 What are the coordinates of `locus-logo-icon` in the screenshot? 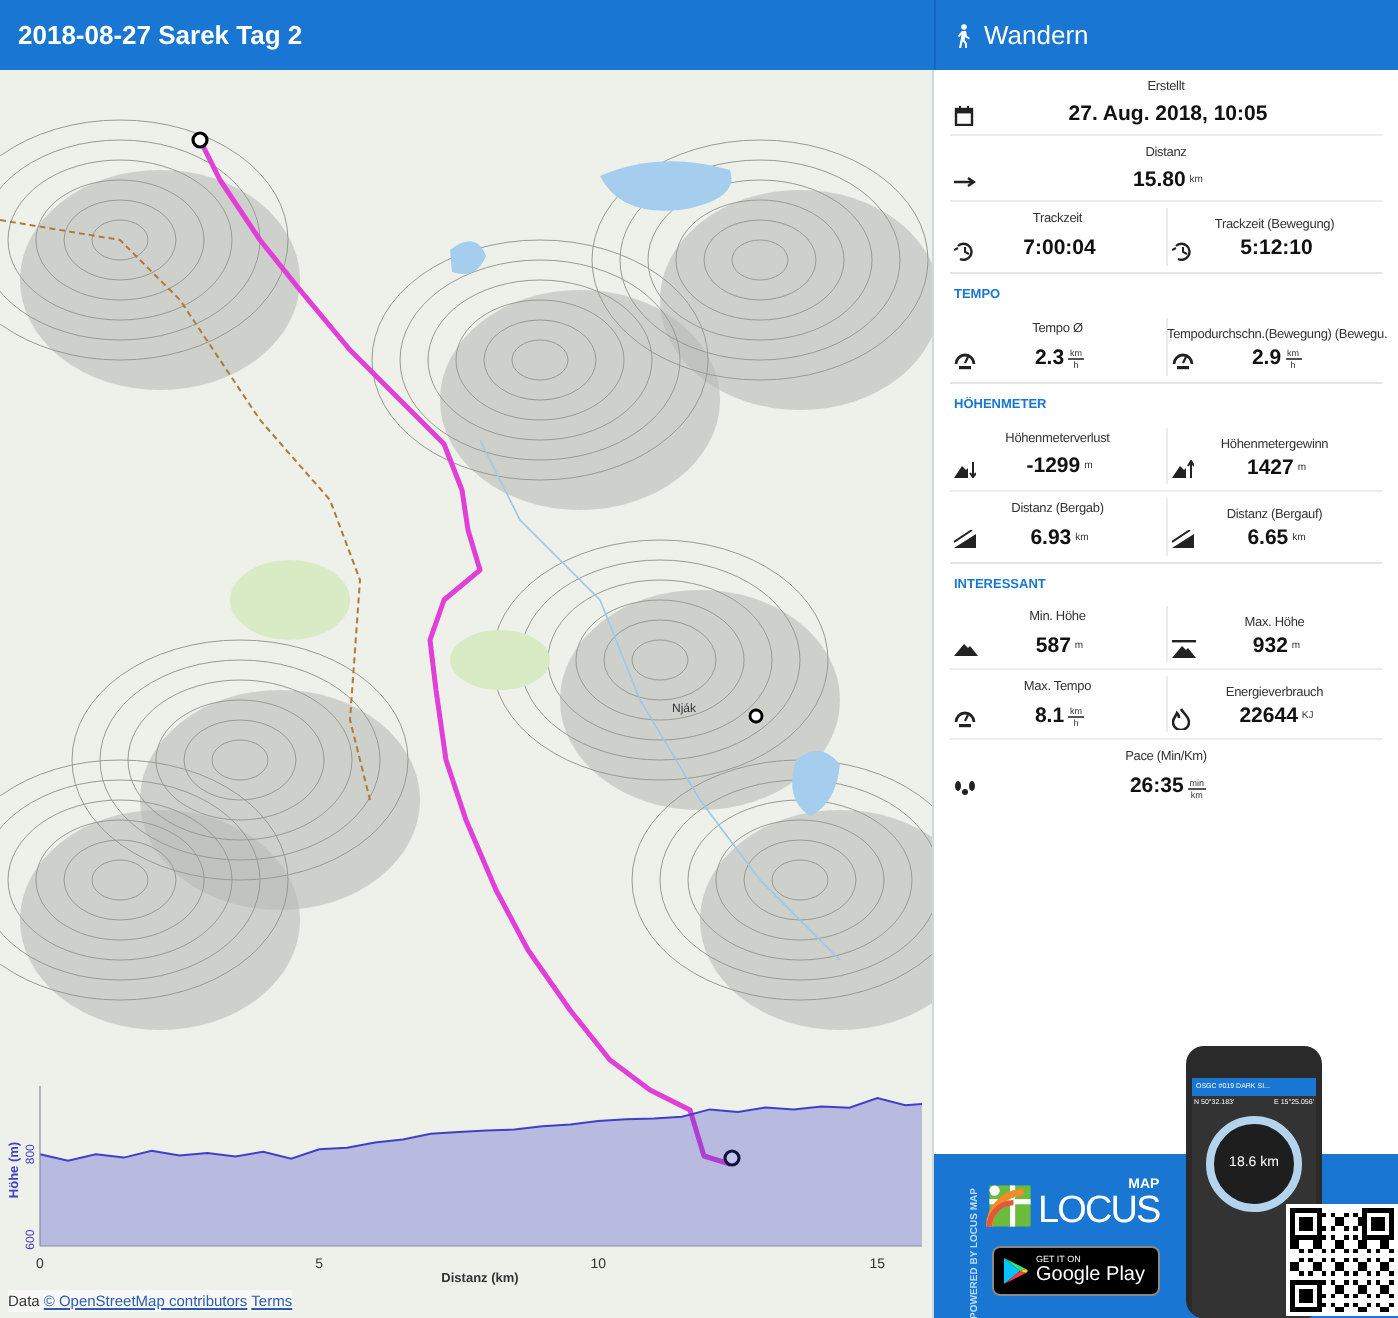 It's located at (1010, 1206).